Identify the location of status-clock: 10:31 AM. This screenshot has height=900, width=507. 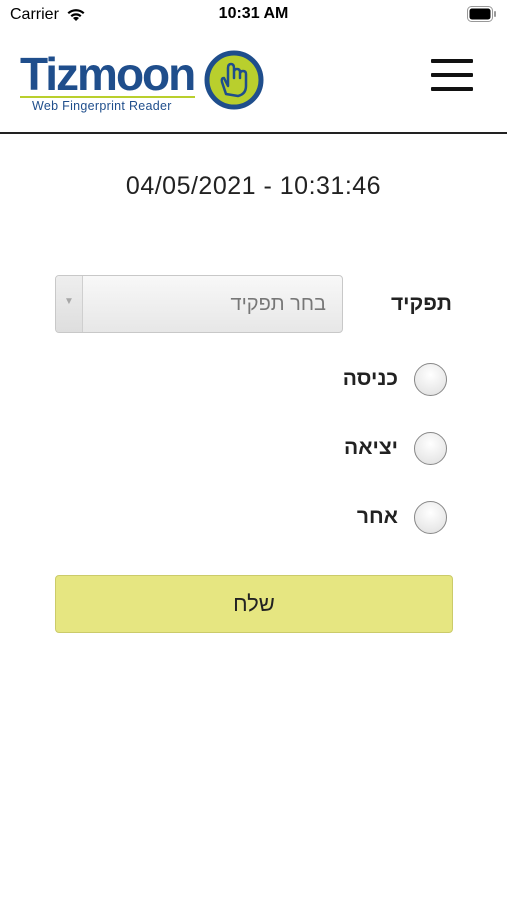
(253, 13).